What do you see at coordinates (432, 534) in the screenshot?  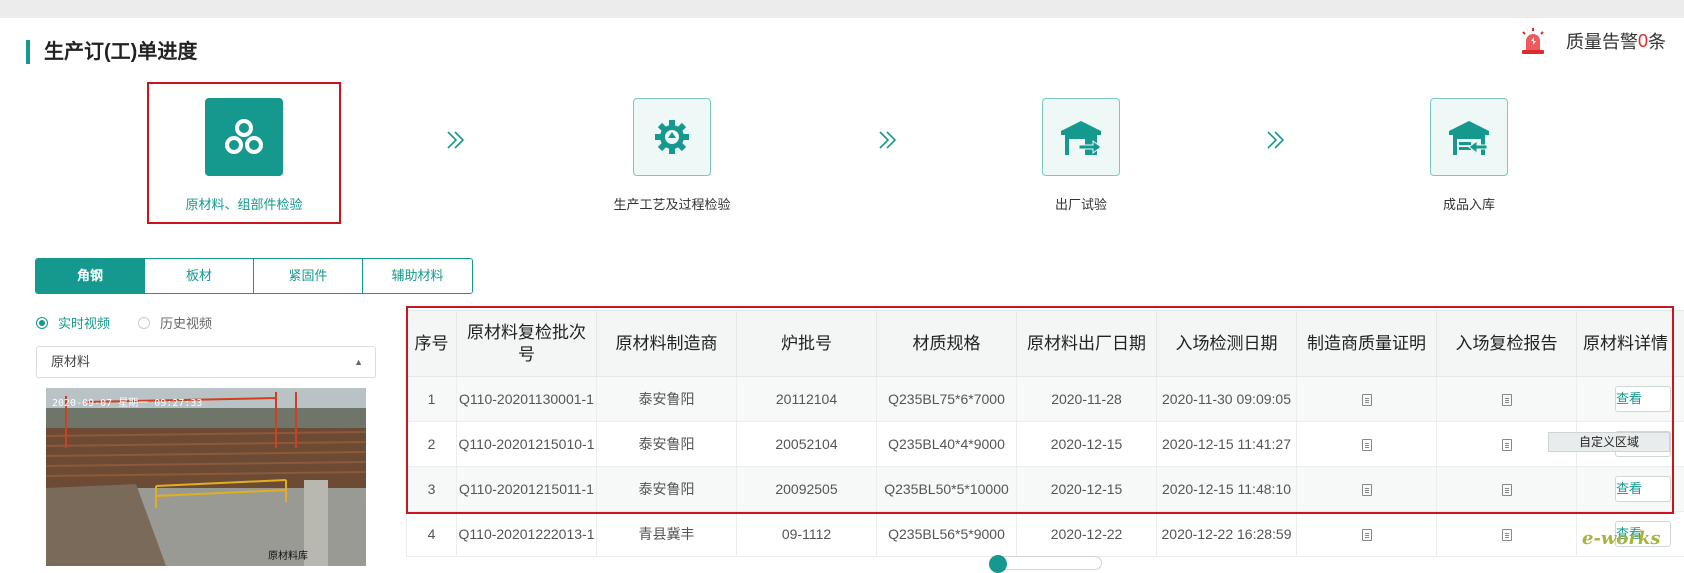 I see `cell-row-index: 4` at bounding box center [432, 534].